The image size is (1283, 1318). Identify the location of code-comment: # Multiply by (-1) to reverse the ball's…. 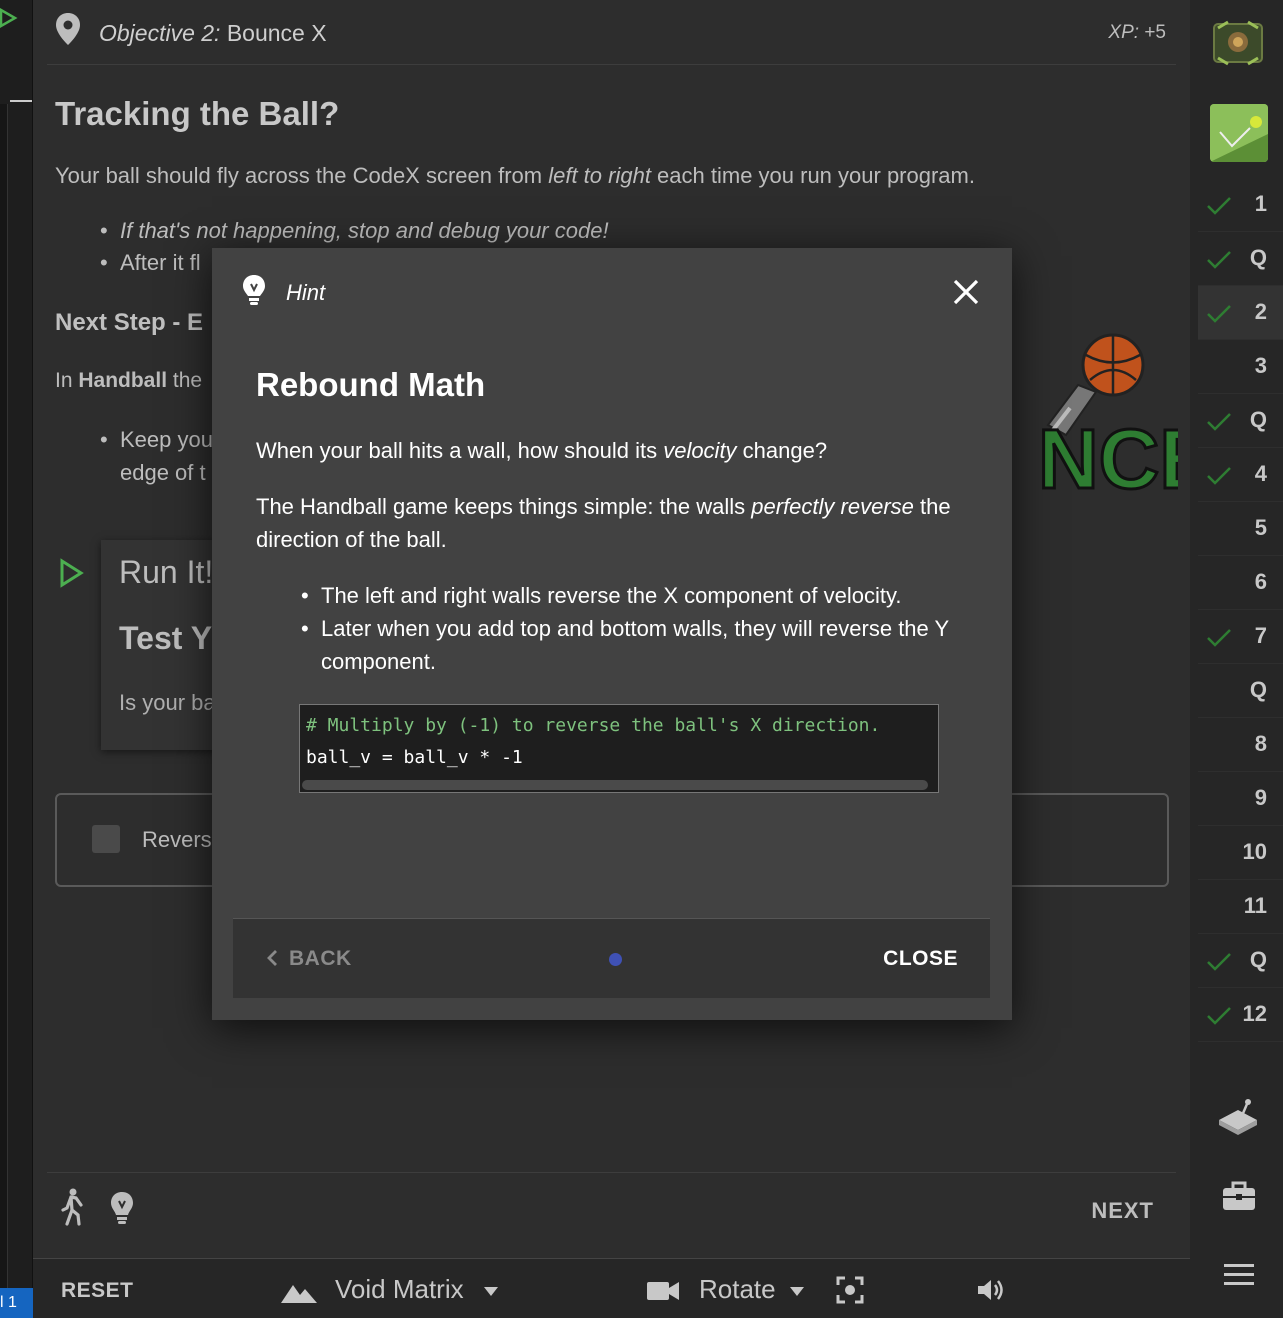
(593, 725).